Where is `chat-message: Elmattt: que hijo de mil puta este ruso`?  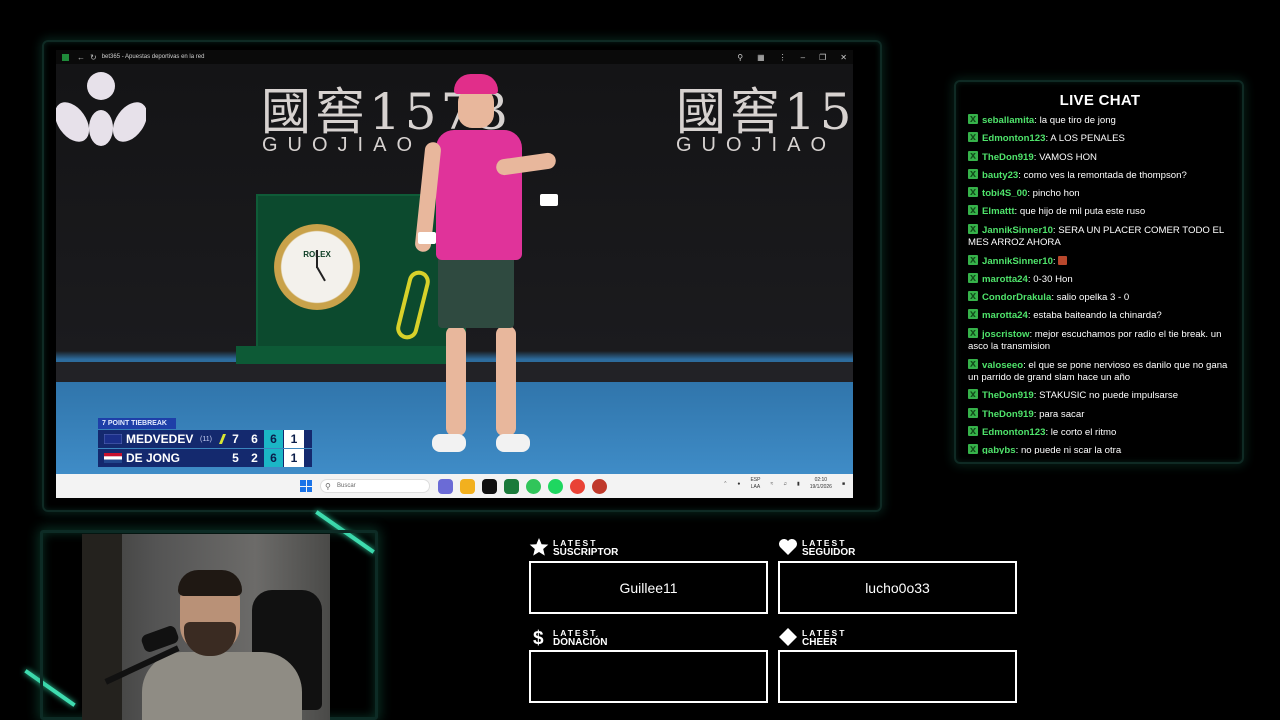 chat-message: Elmattt: que hijo de mil puta este ruso is located at coordinates (1100, 212).